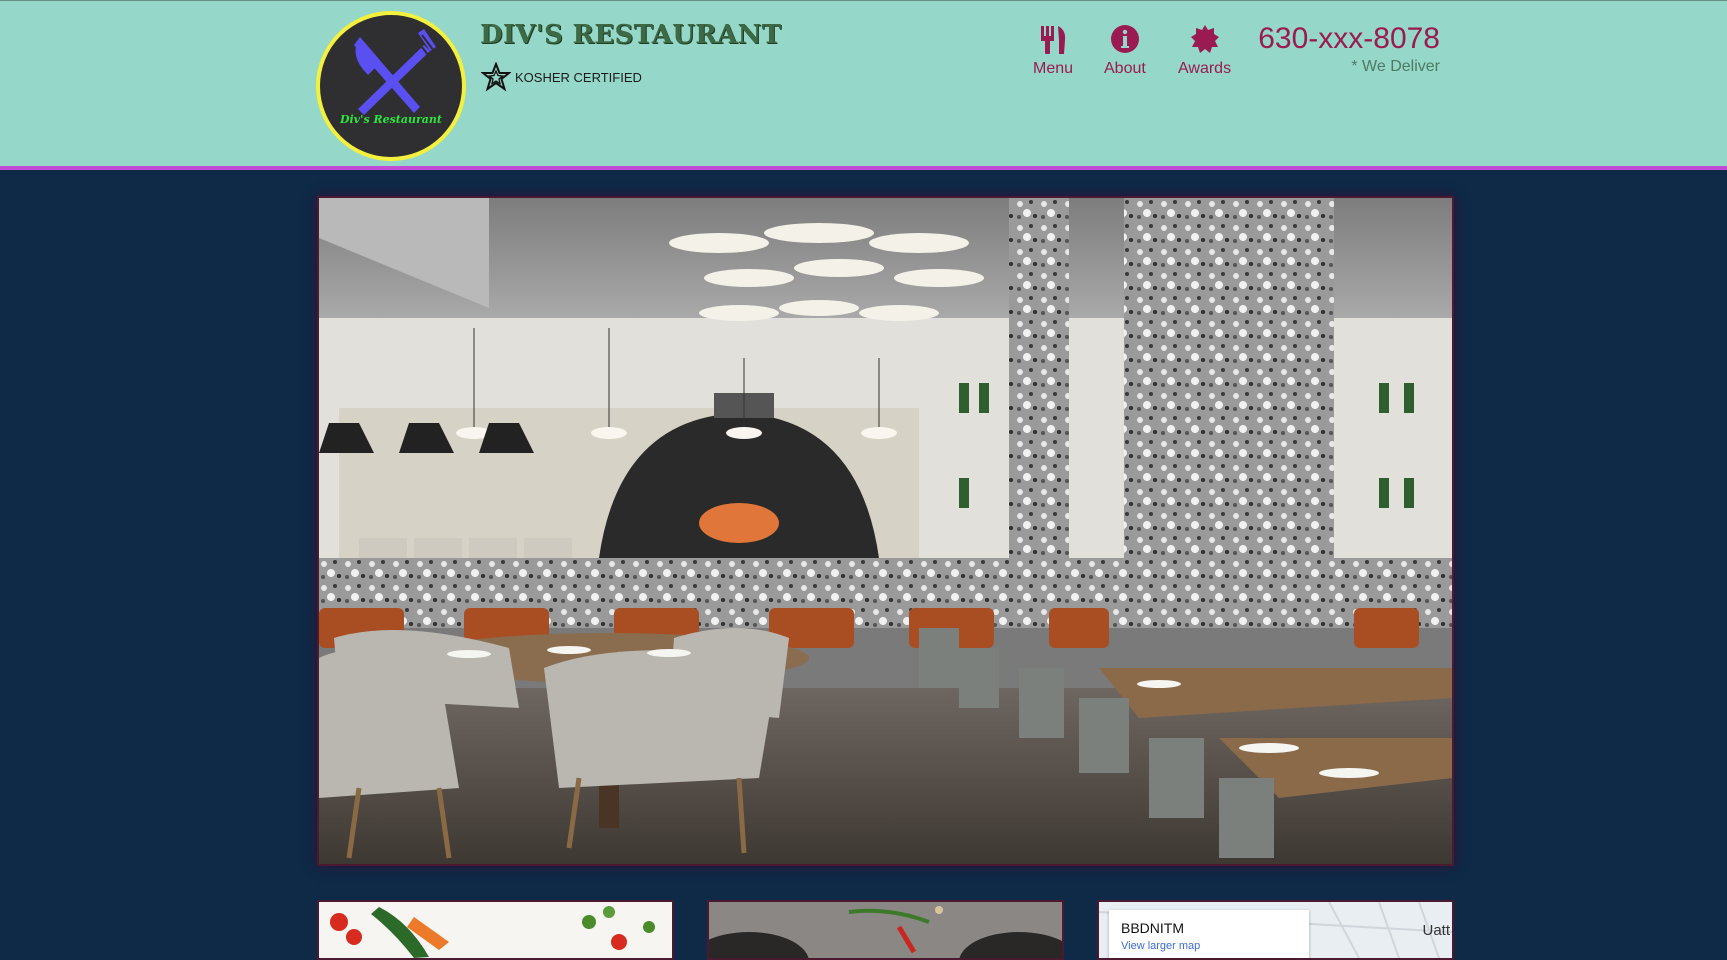 The image size is (1727, 960). I want to click on kosher-label: KOSHER CERTIFIED, so click(578, 77).